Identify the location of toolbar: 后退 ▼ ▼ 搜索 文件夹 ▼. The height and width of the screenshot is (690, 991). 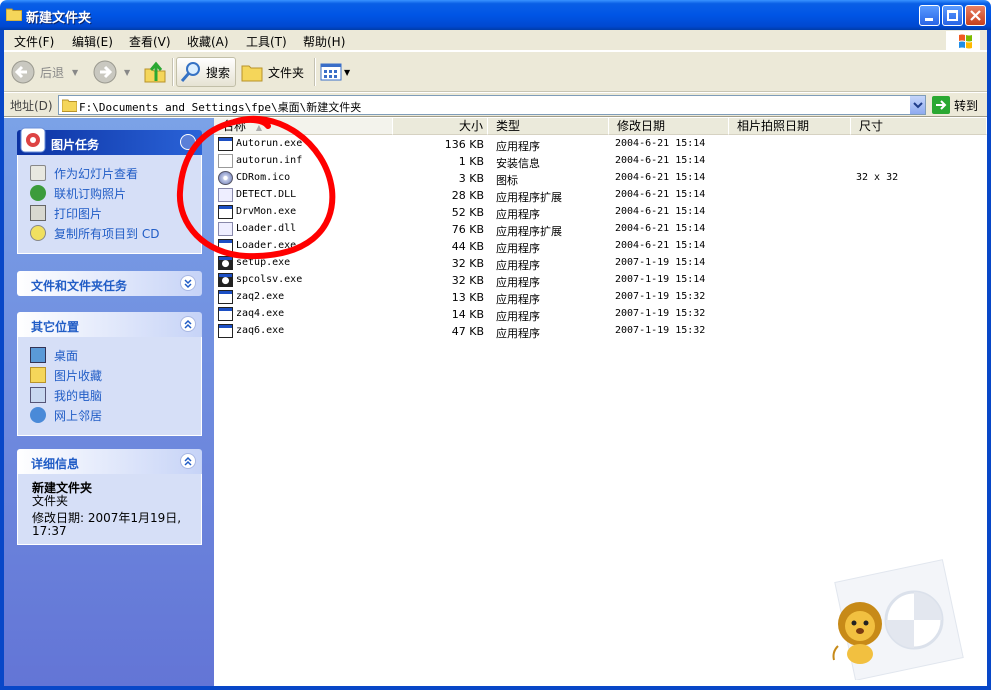
(495, 72).